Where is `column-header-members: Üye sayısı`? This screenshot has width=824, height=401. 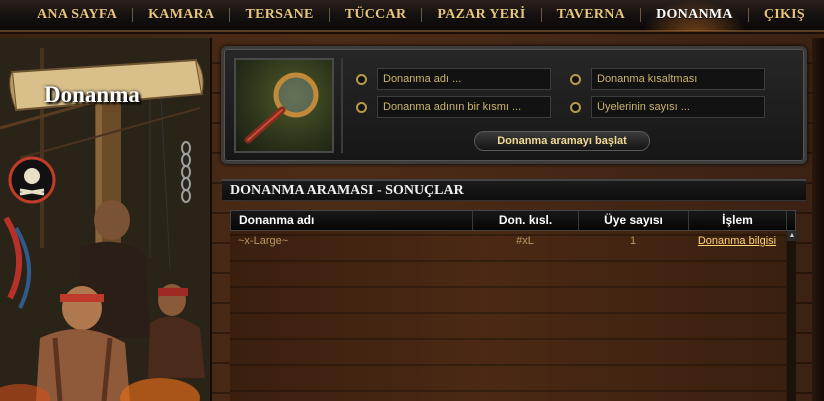
column-header-members: Üye sayısı is located at coordinates (634, 220).